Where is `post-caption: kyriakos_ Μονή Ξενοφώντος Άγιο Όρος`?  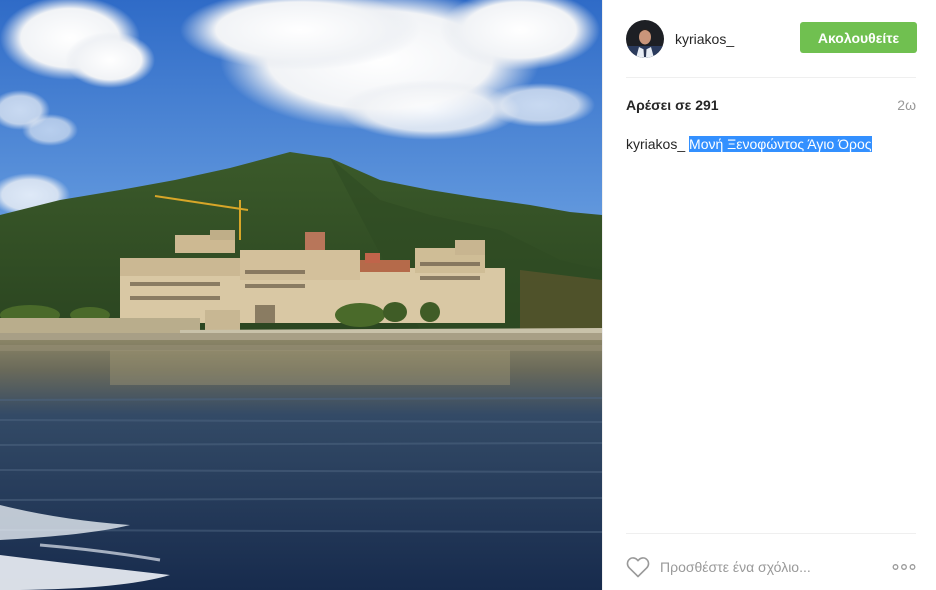
post-caption: kyriakos_ Μονή Ξενοφώντος Άγιο Όρος is located at coordinates (771, 144).